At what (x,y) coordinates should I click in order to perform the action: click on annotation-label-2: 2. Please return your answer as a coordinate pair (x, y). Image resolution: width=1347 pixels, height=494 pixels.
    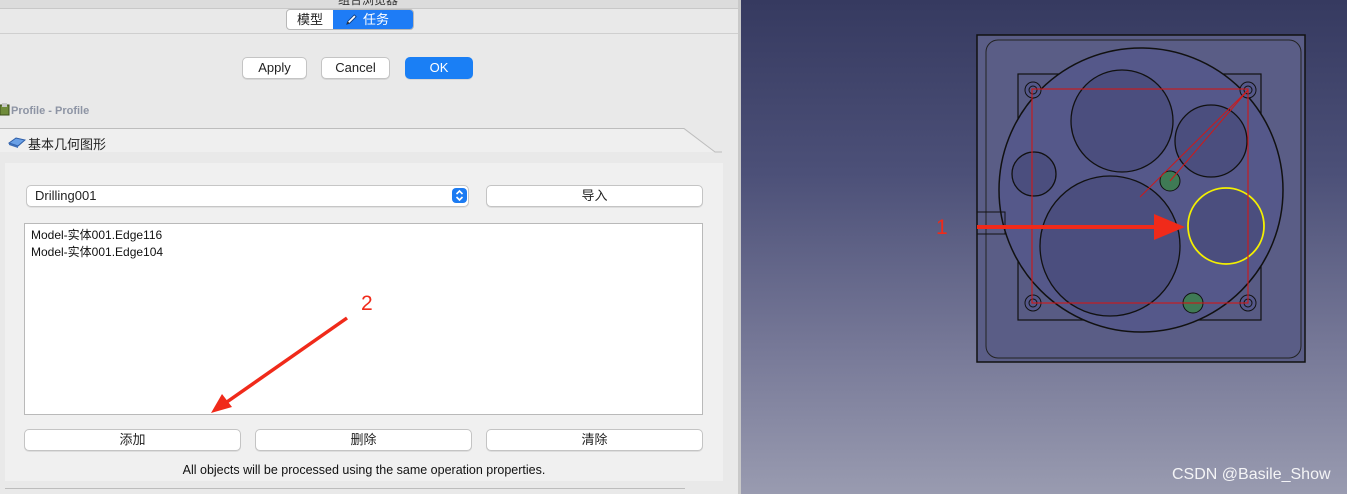
    Looking at the image, I should click on (367, 303).